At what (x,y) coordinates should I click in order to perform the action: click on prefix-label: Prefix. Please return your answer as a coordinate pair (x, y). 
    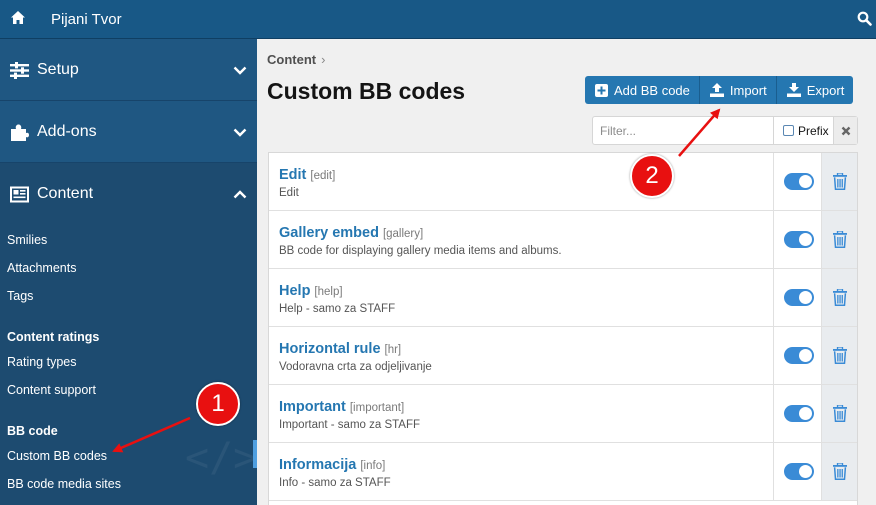
    Looking at the image, I should click on (813, 130).